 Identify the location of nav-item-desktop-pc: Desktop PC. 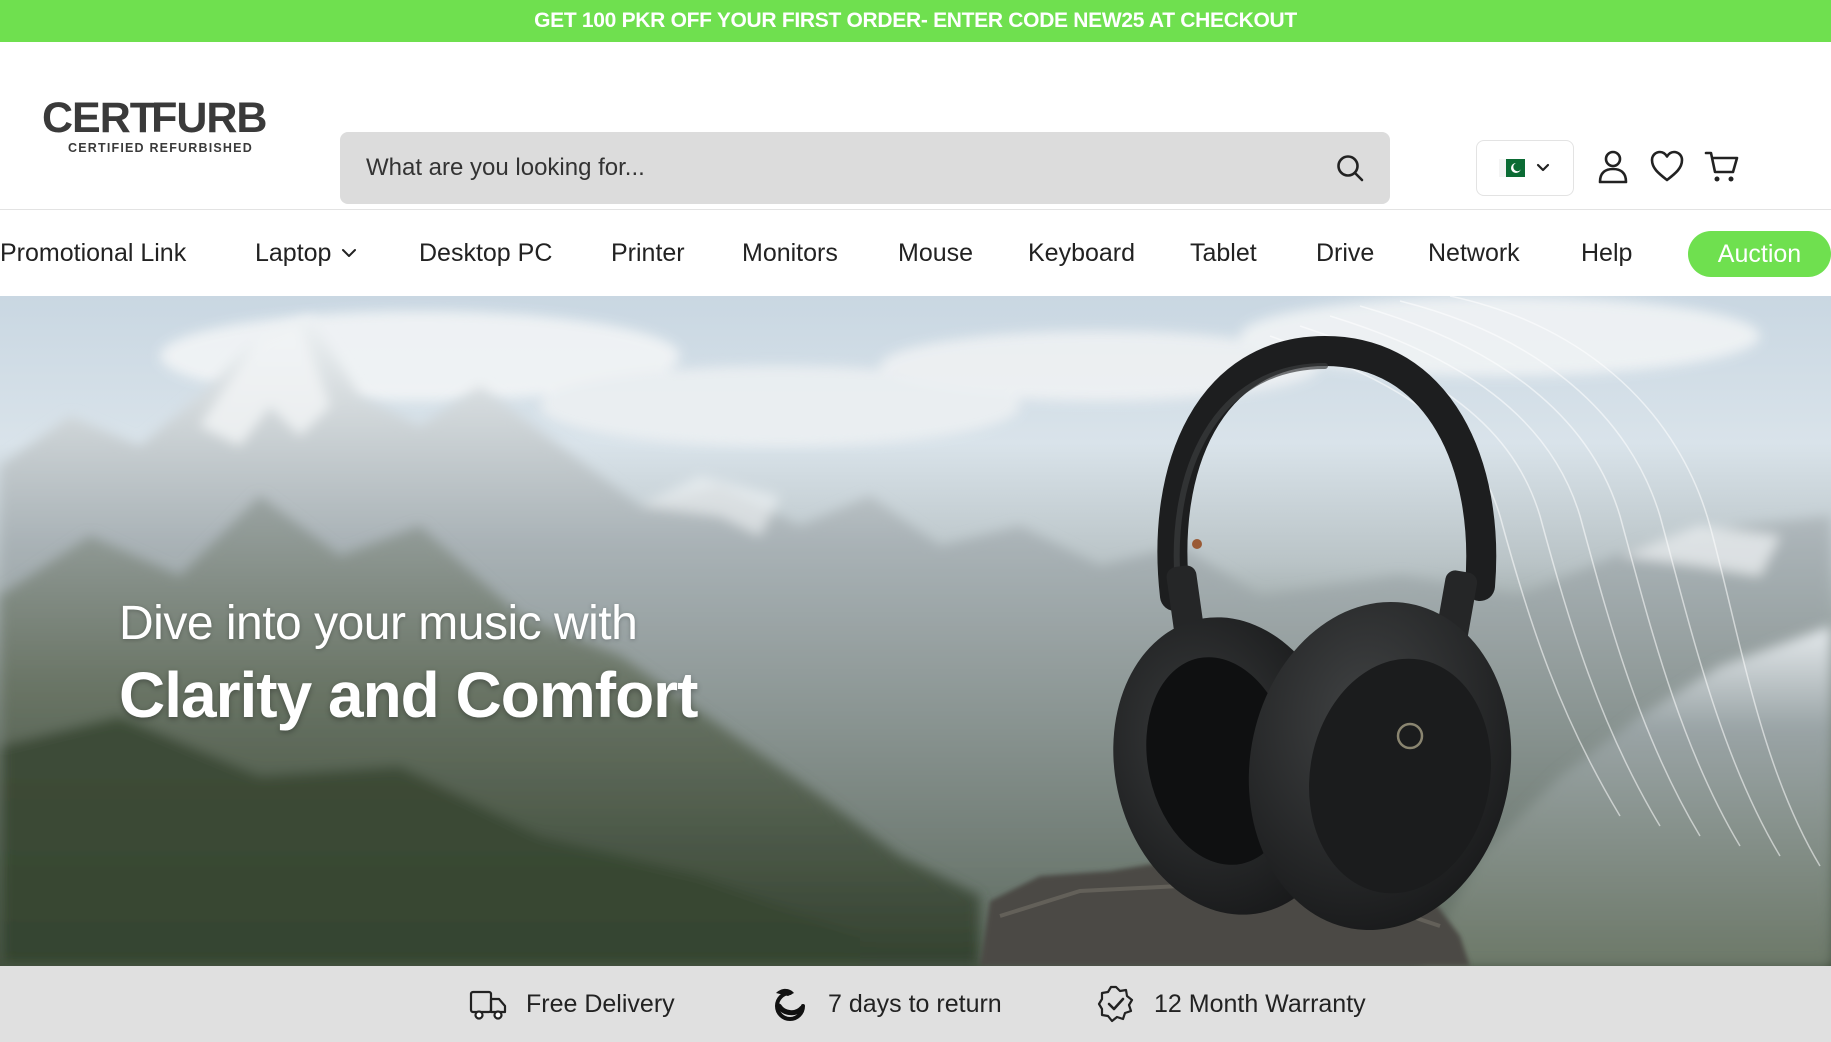
(485, 253).